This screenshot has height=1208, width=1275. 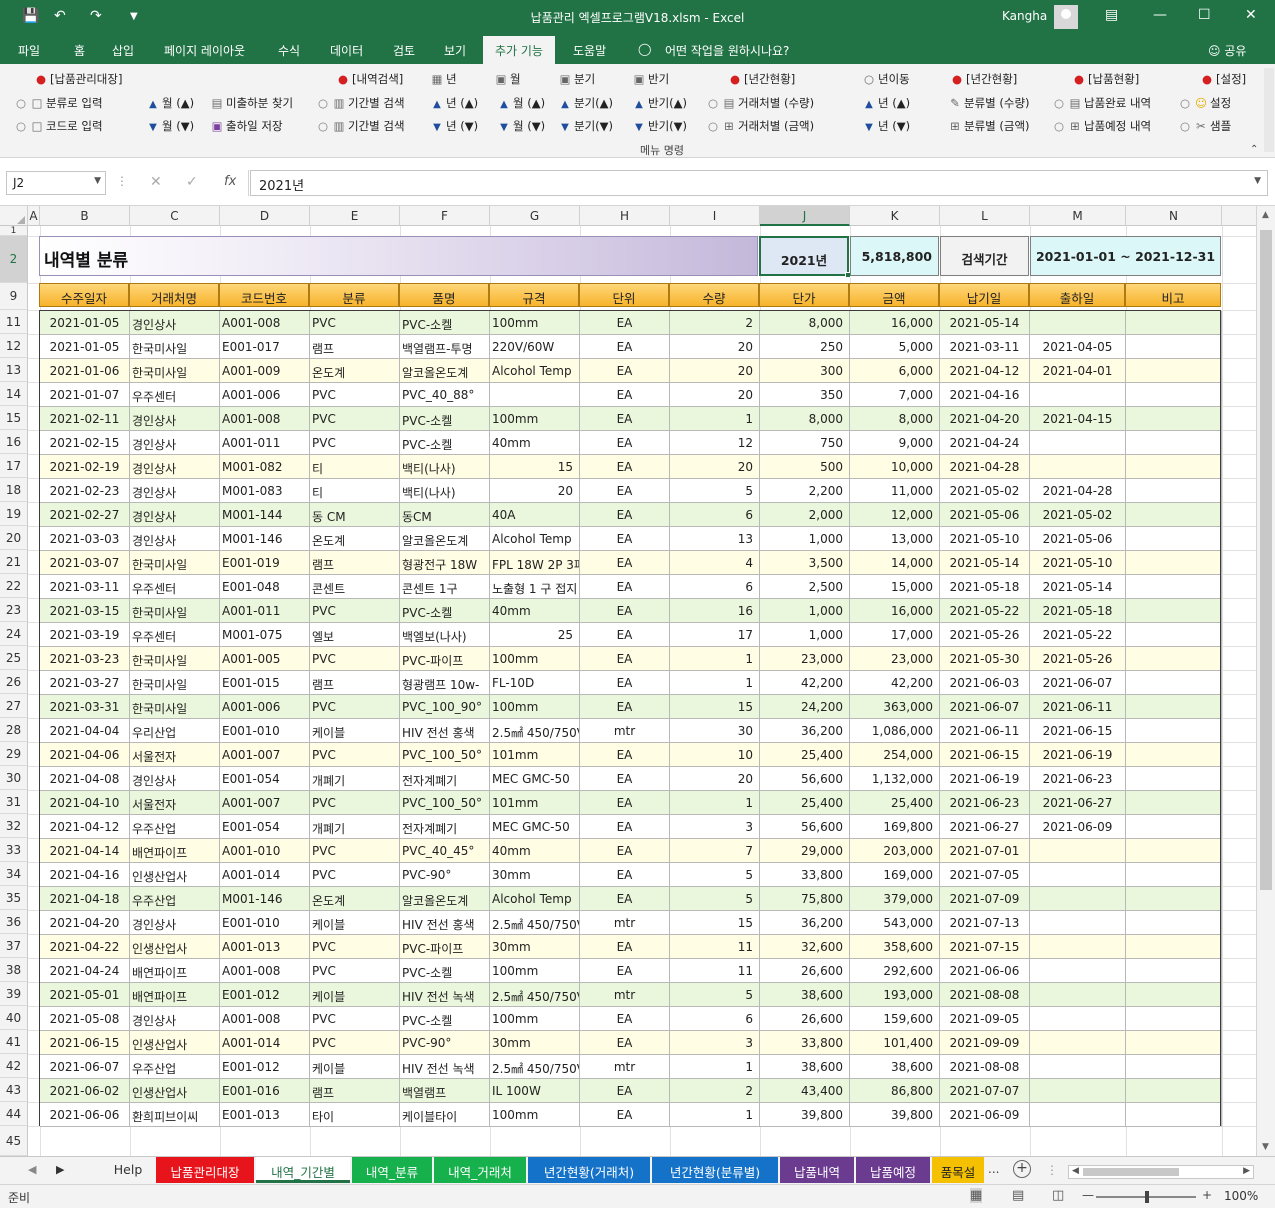 What do you see at coordinates (535, 923) in the screenshot?
I see `table-cell: 2.5㎟ 450/750V` at bounding box center [535, 923].